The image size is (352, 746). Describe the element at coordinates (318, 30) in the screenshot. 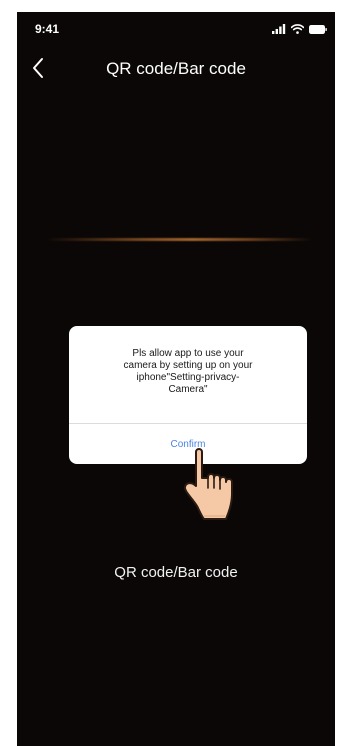

I see `battery-icon` at that location.